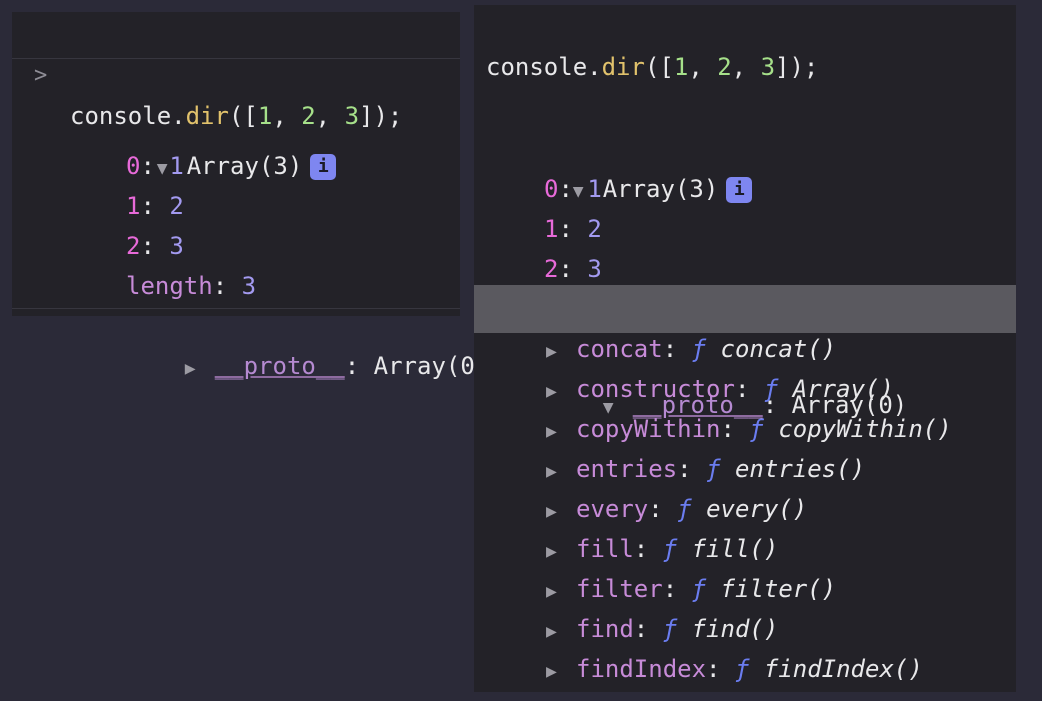  What do you see at coordinates (757, 509) in the screenshot?
I see `function-signature: every()` at bounding box center [757, 509].